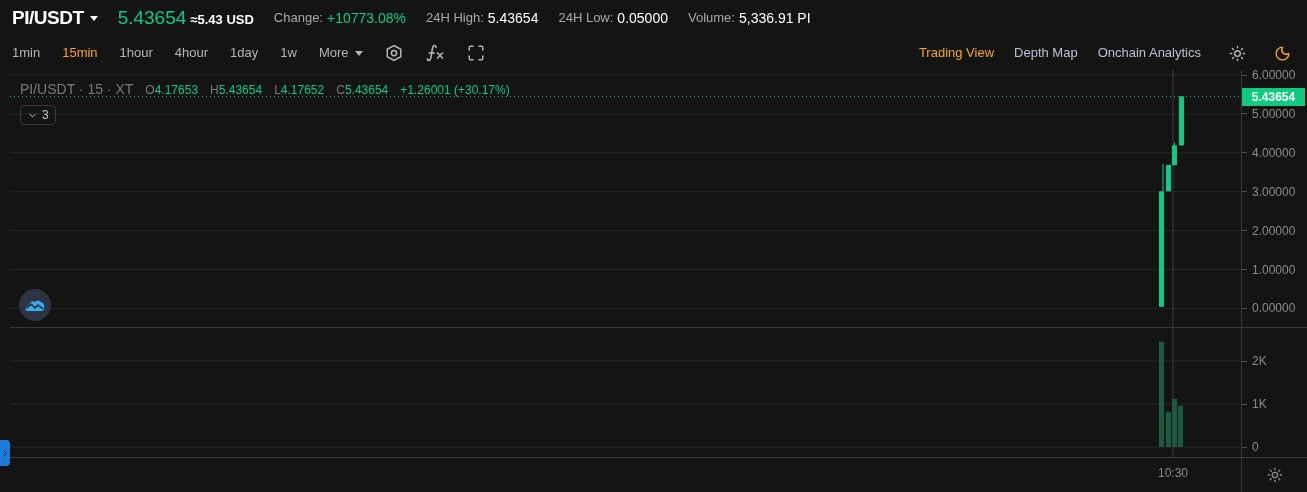  Describe the element at coordinates (1259, 404) in the screenshot. I see `volume-axis-label: 1K` at that location.